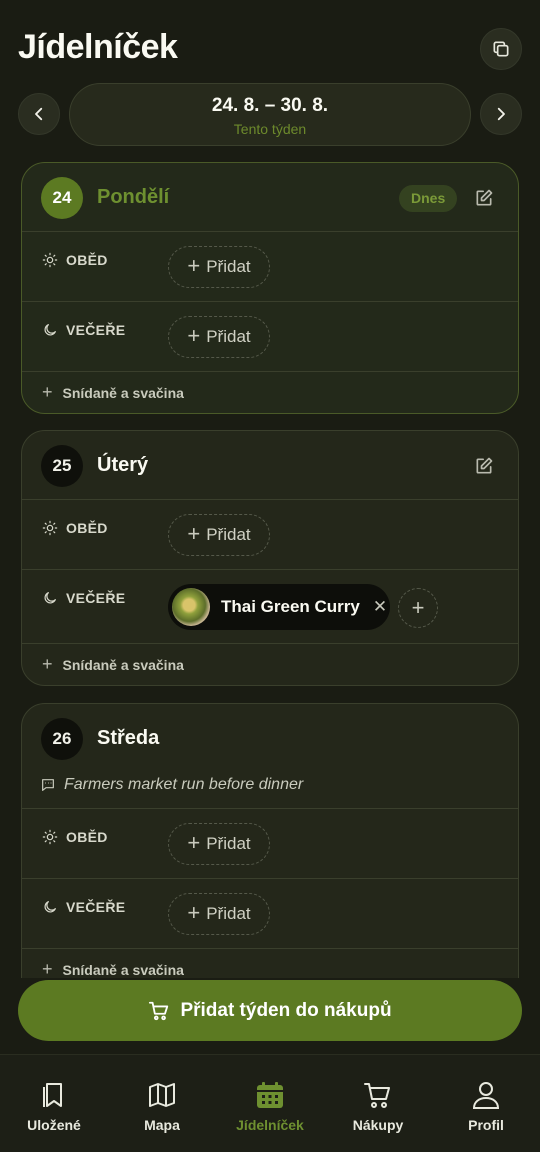  What do you see at coordinates (162, 1125) in the screenshot?
I see `tab-label: Mapa` at bounding box center [162, 1125].